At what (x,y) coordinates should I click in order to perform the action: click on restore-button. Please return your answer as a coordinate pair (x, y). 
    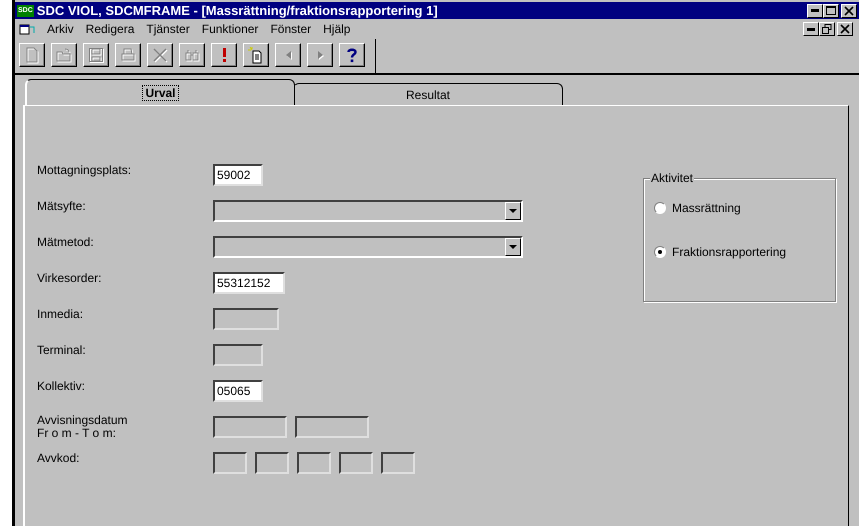
    Looking at the image, I should click on (827, 29).